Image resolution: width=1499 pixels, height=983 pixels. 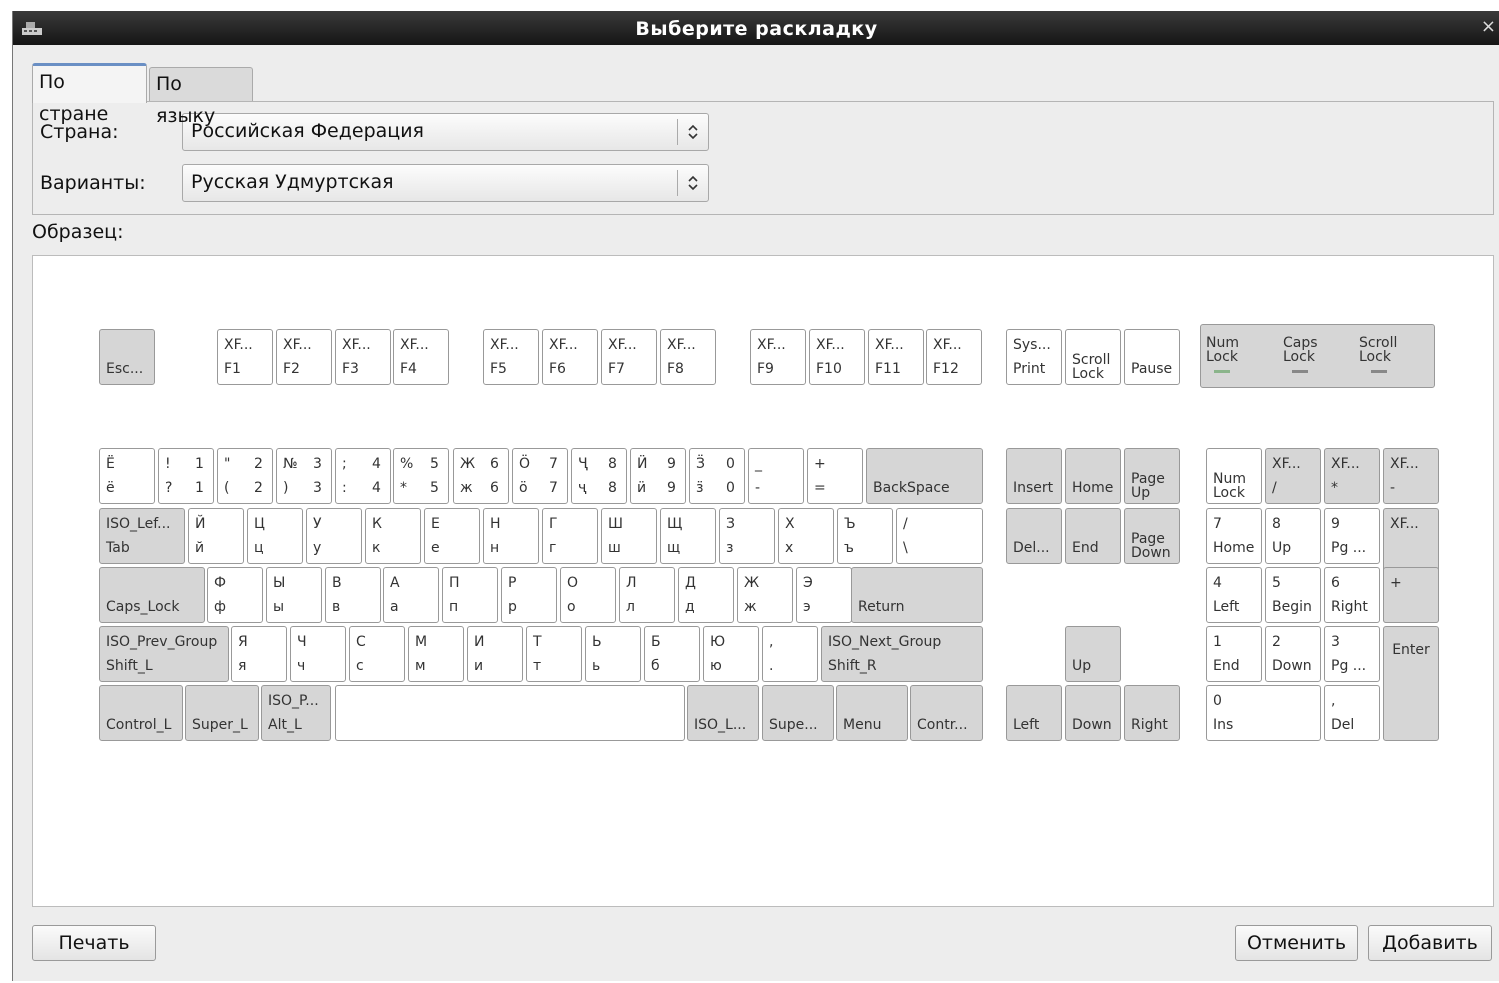 What do you see at coordinates (852, 666) in the screenshot?
I see `key-label: Shift_R` at bounding box center [852, 666].